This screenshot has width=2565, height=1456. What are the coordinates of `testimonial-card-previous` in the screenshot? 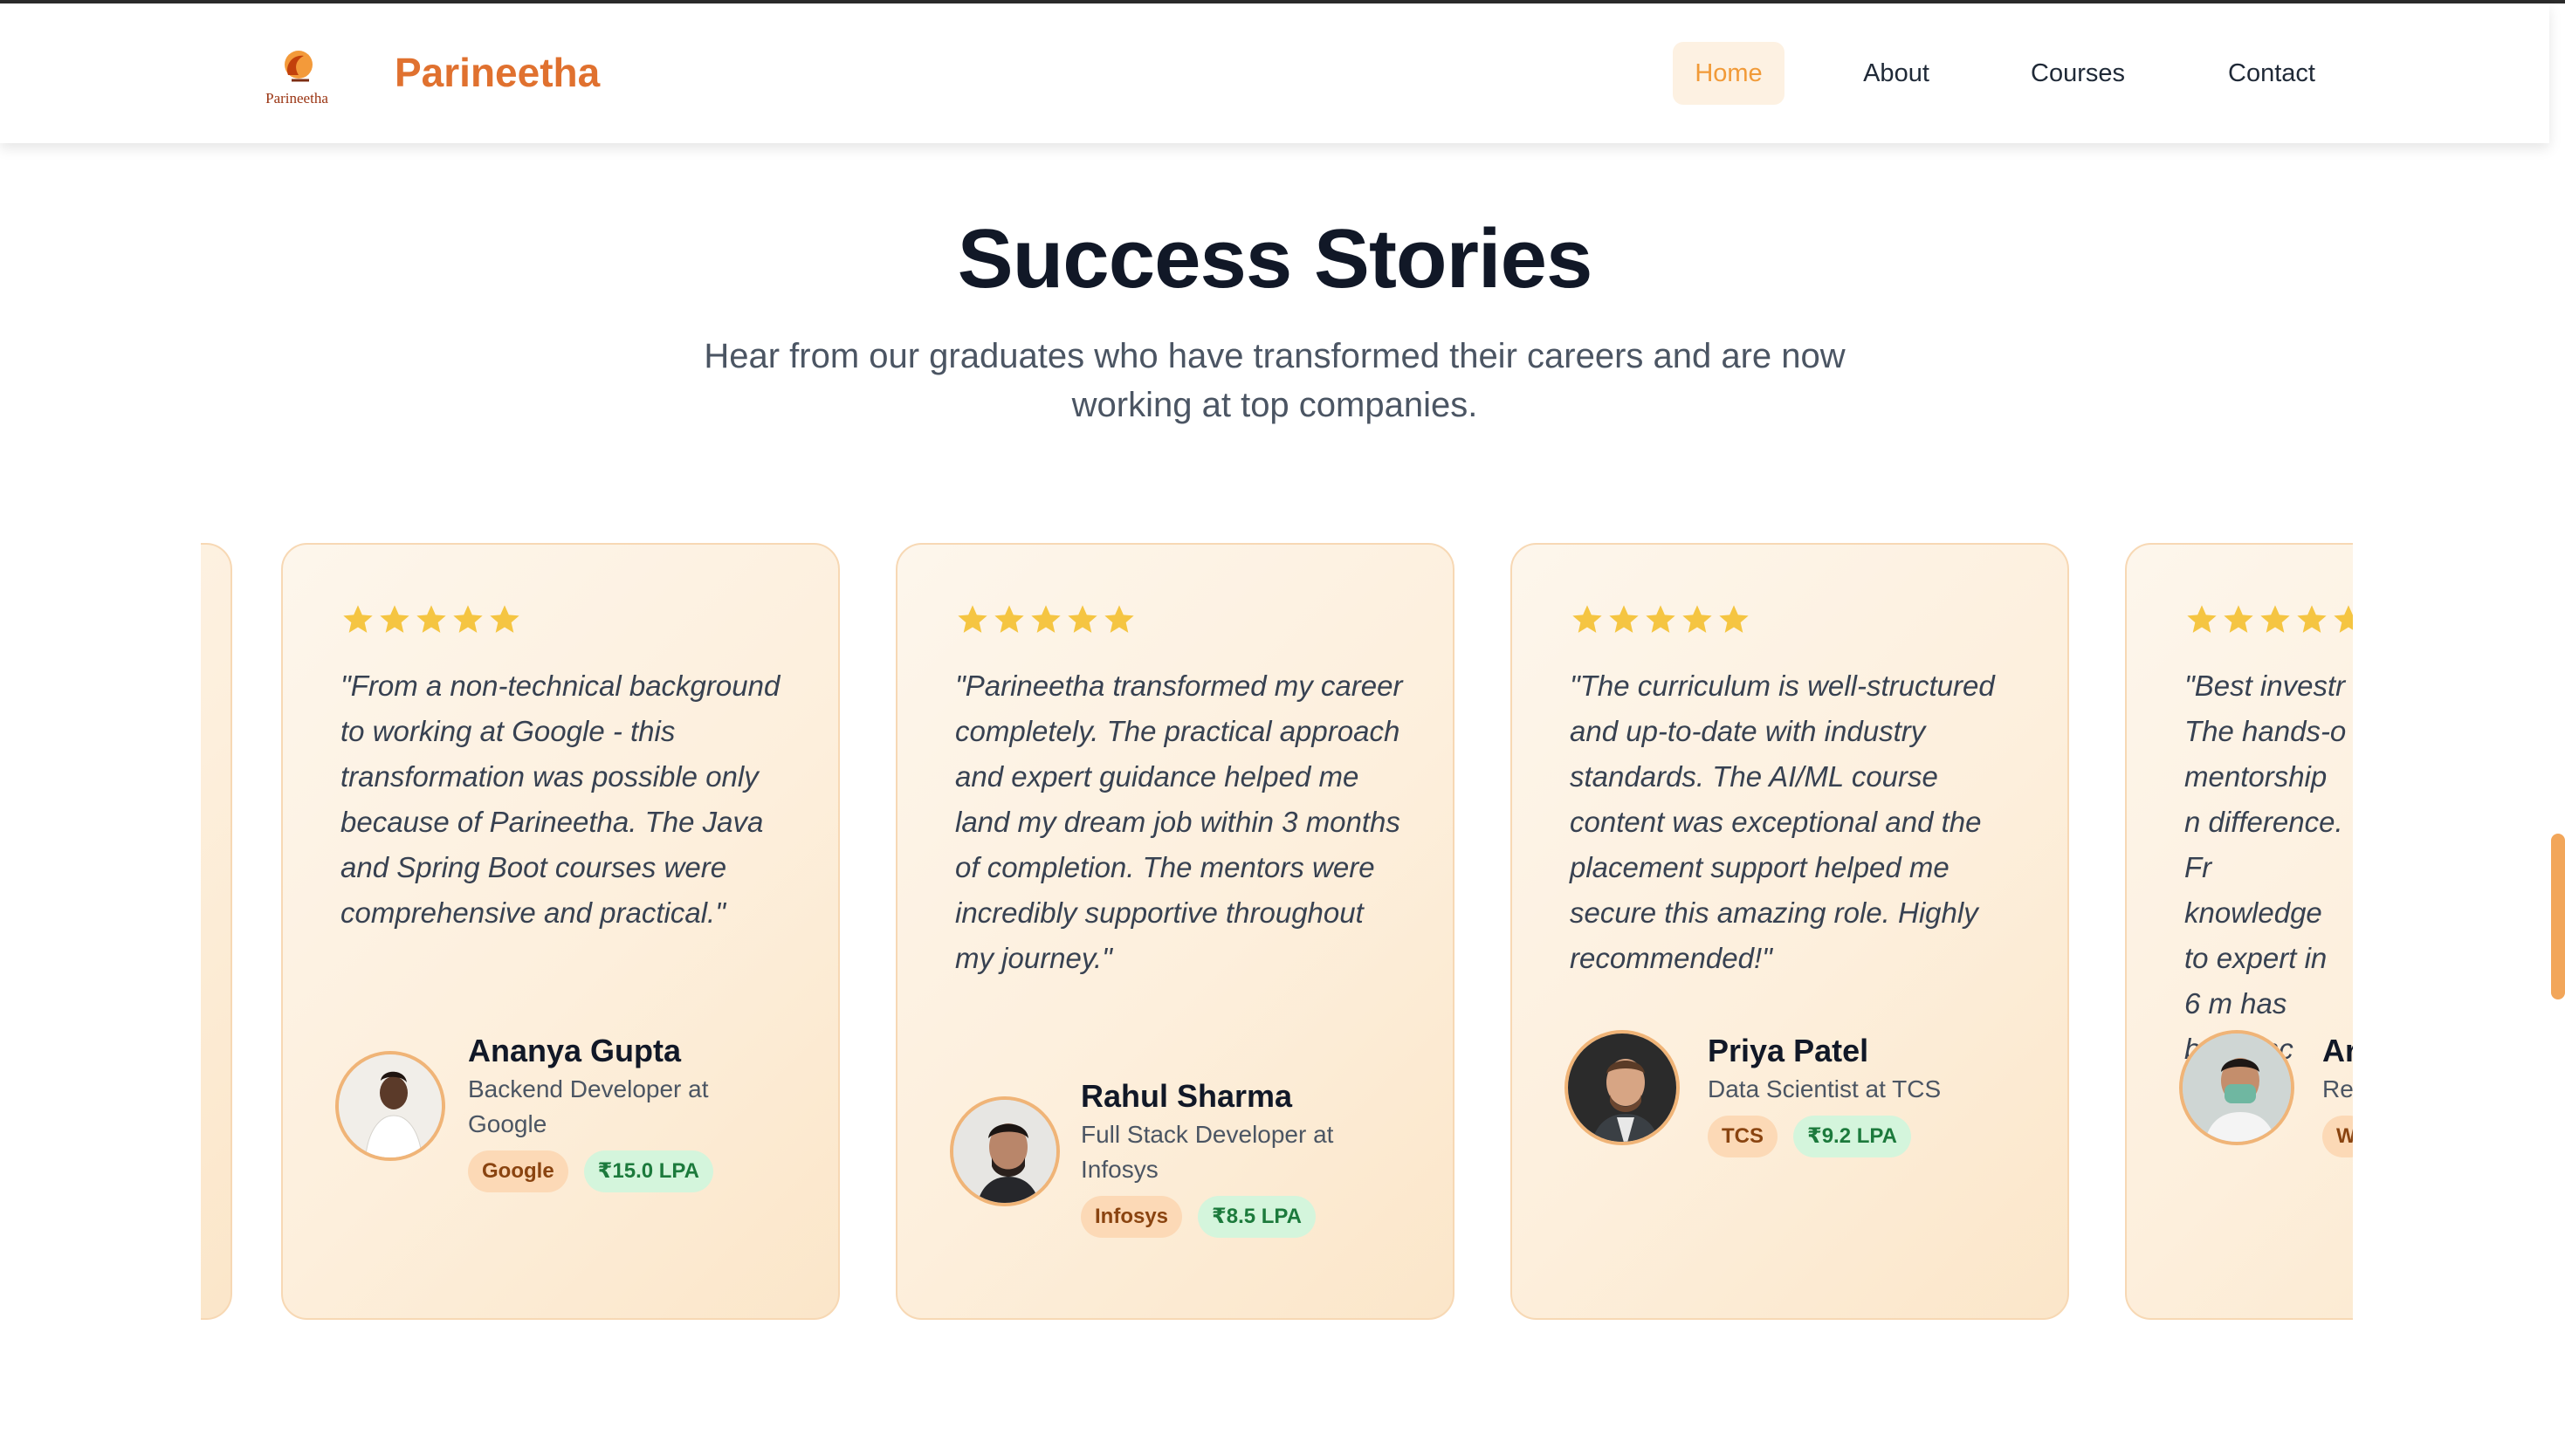 It's located at (216, 931).